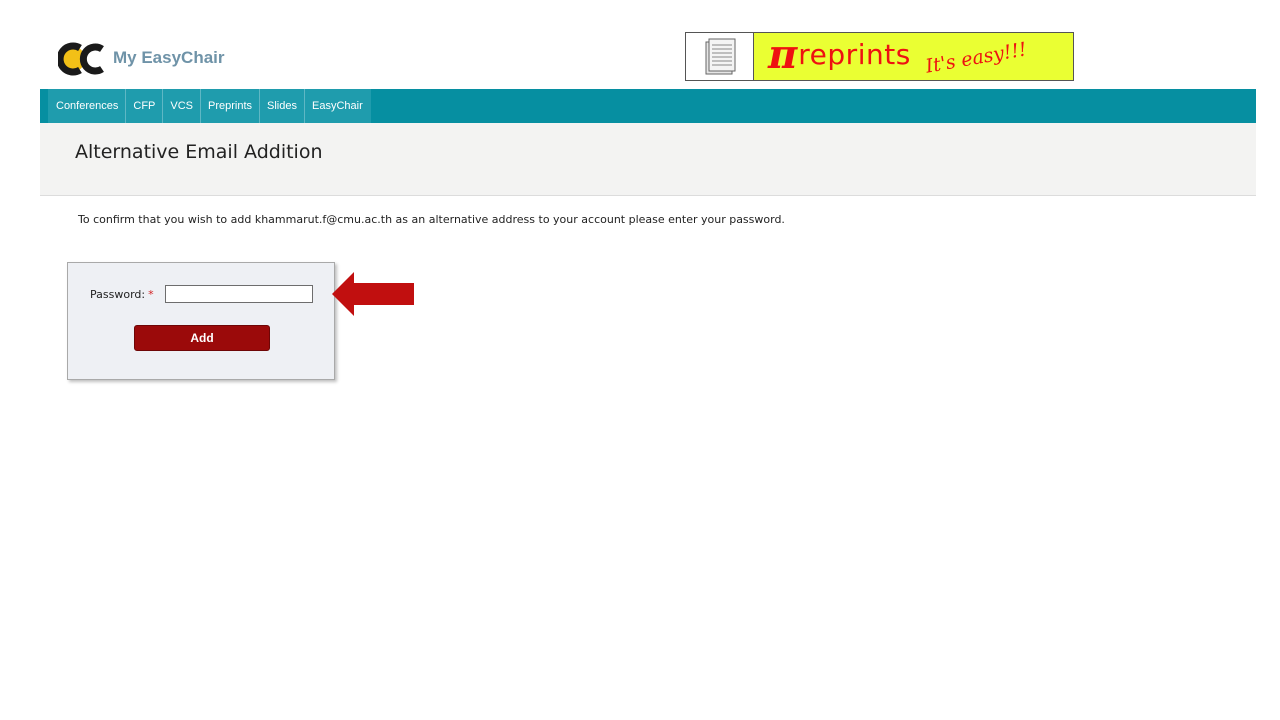 The image size is (1280, 720). What do you see at coordinates (151, 294) in the screenshot?
I see `required-marker: *` at bounding box center [151, 294].